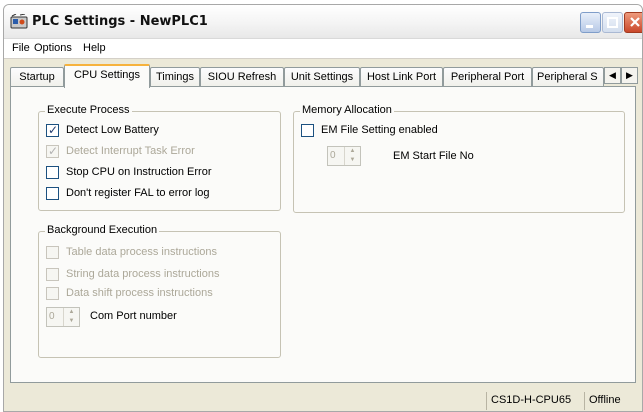  What do you see at coordinates (323, 400) in the screenshot?
I see `status-bar: CS1D-H-CPU65 Offline` at bounding box center [323, 400].